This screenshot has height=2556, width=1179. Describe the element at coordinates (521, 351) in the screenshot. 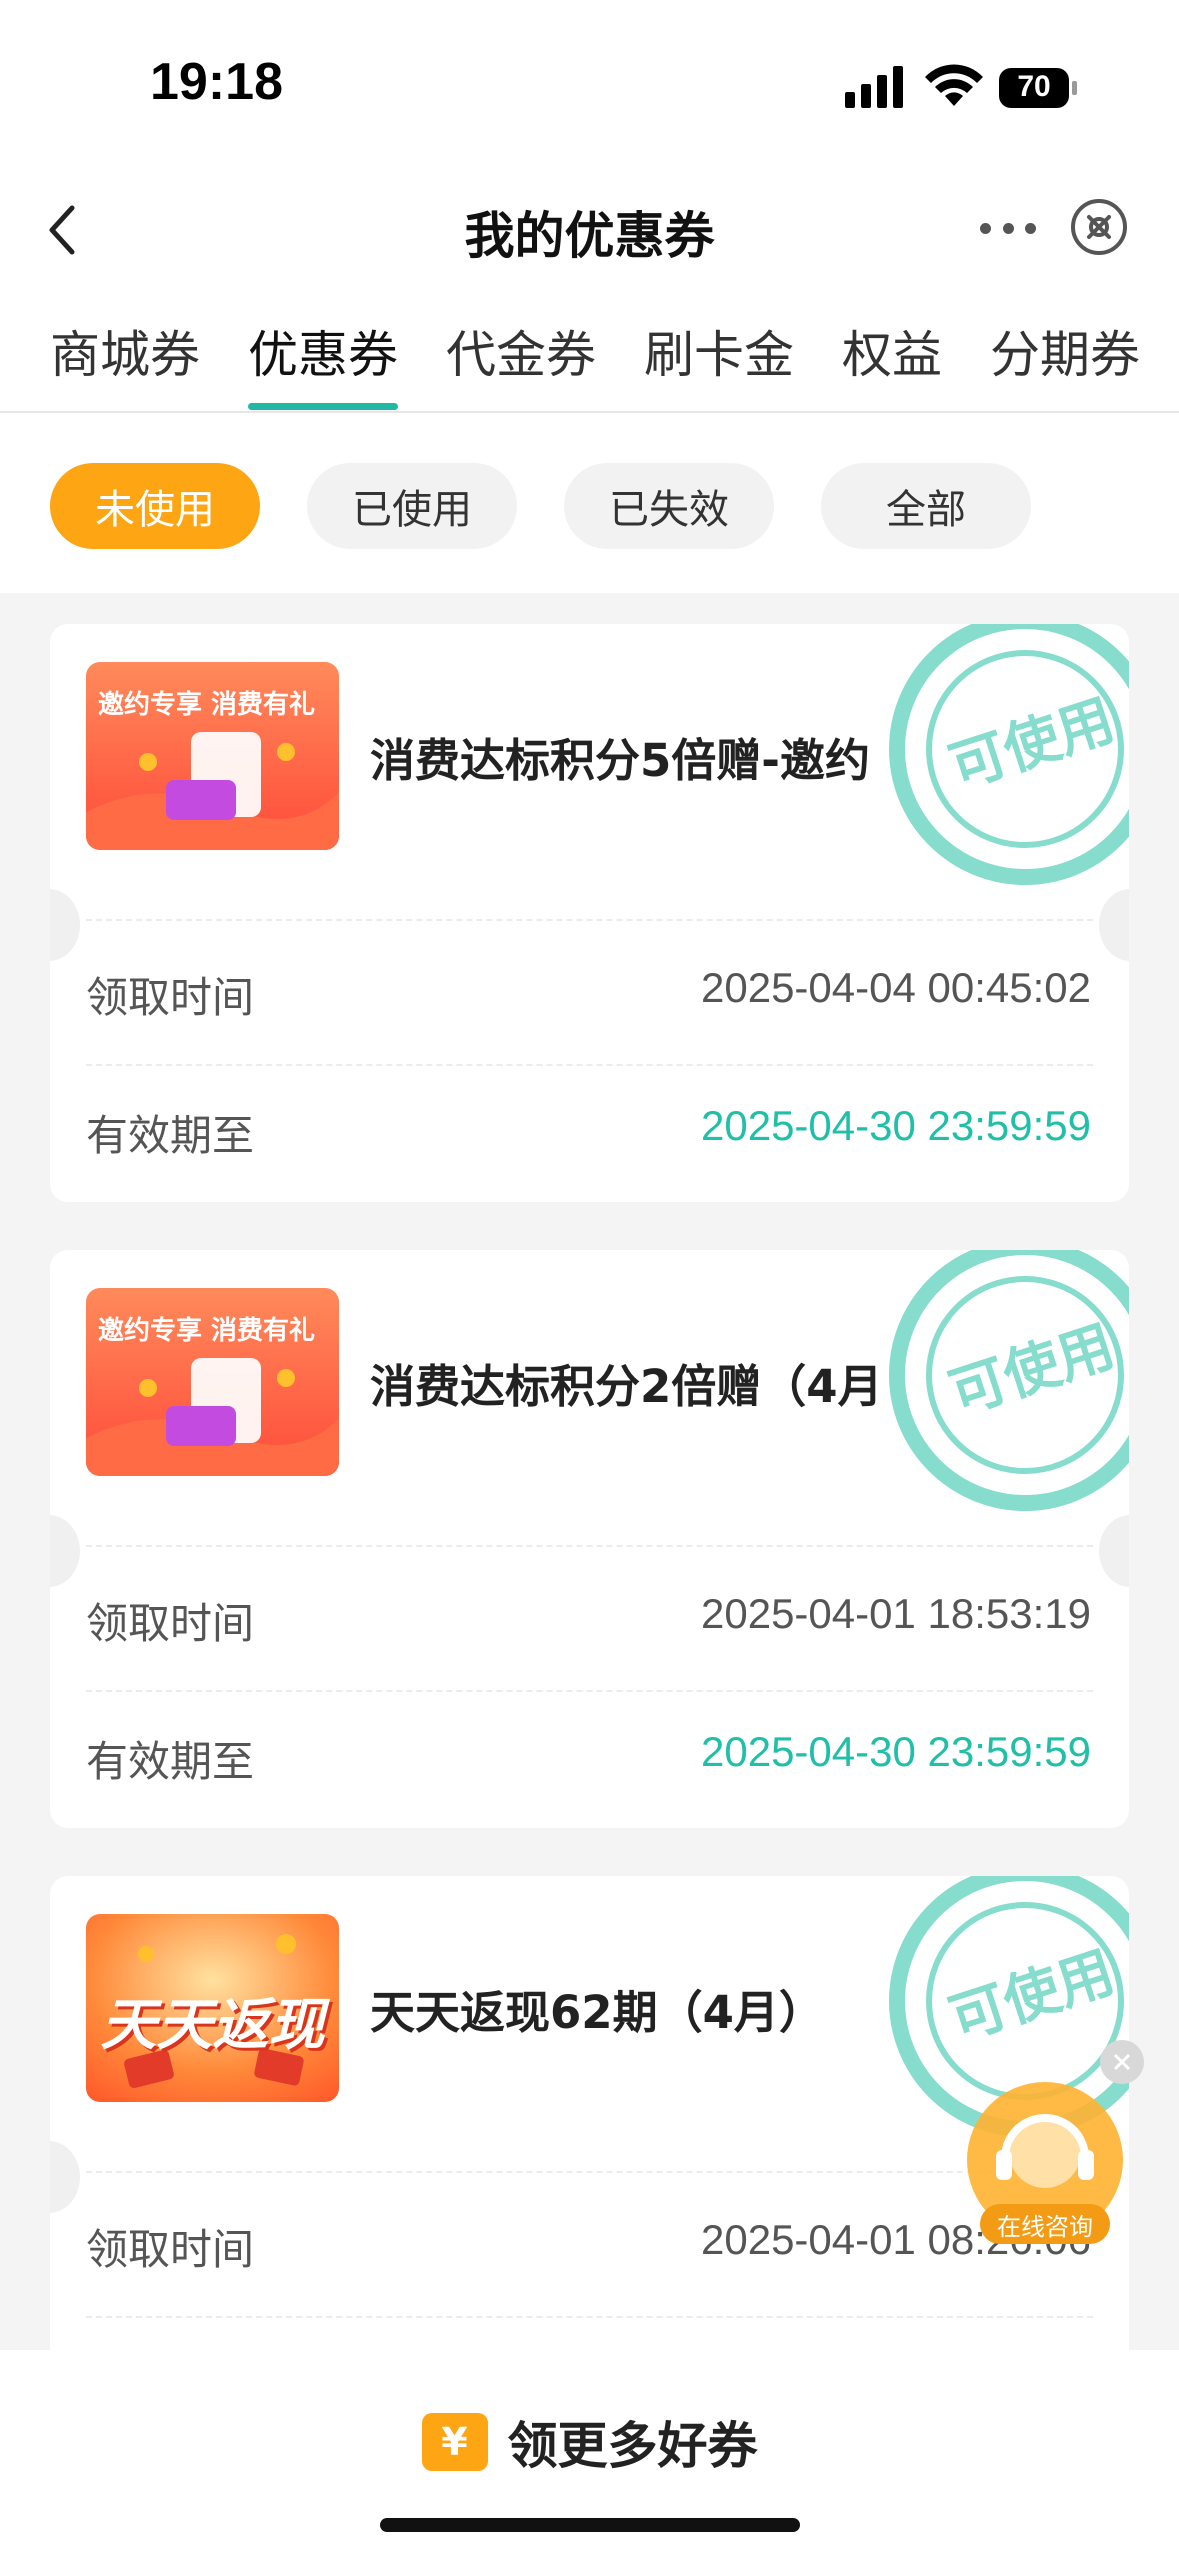

I see `tab-vouchers: 代金券` at that location.